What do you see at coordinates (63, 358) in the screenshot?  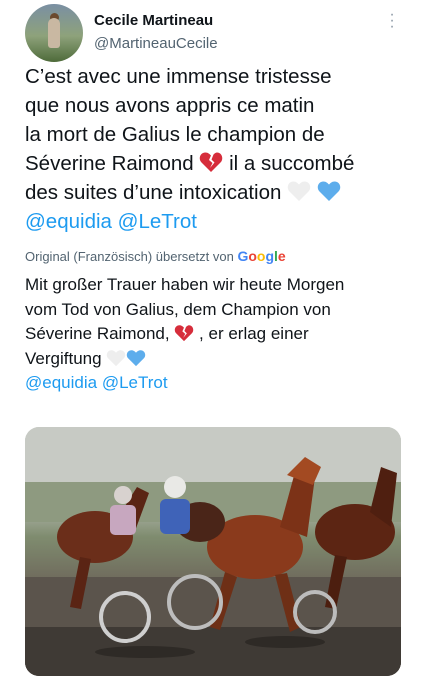 I see `translation-line: Vergiftung` at bounding box center [63, 358].